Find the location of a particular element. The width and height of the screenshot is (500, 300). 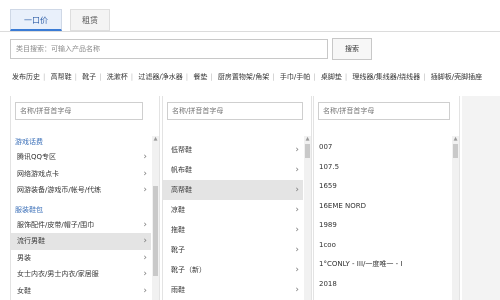

quick-link: 洗漱杯 is located at coordinates (117, 77).